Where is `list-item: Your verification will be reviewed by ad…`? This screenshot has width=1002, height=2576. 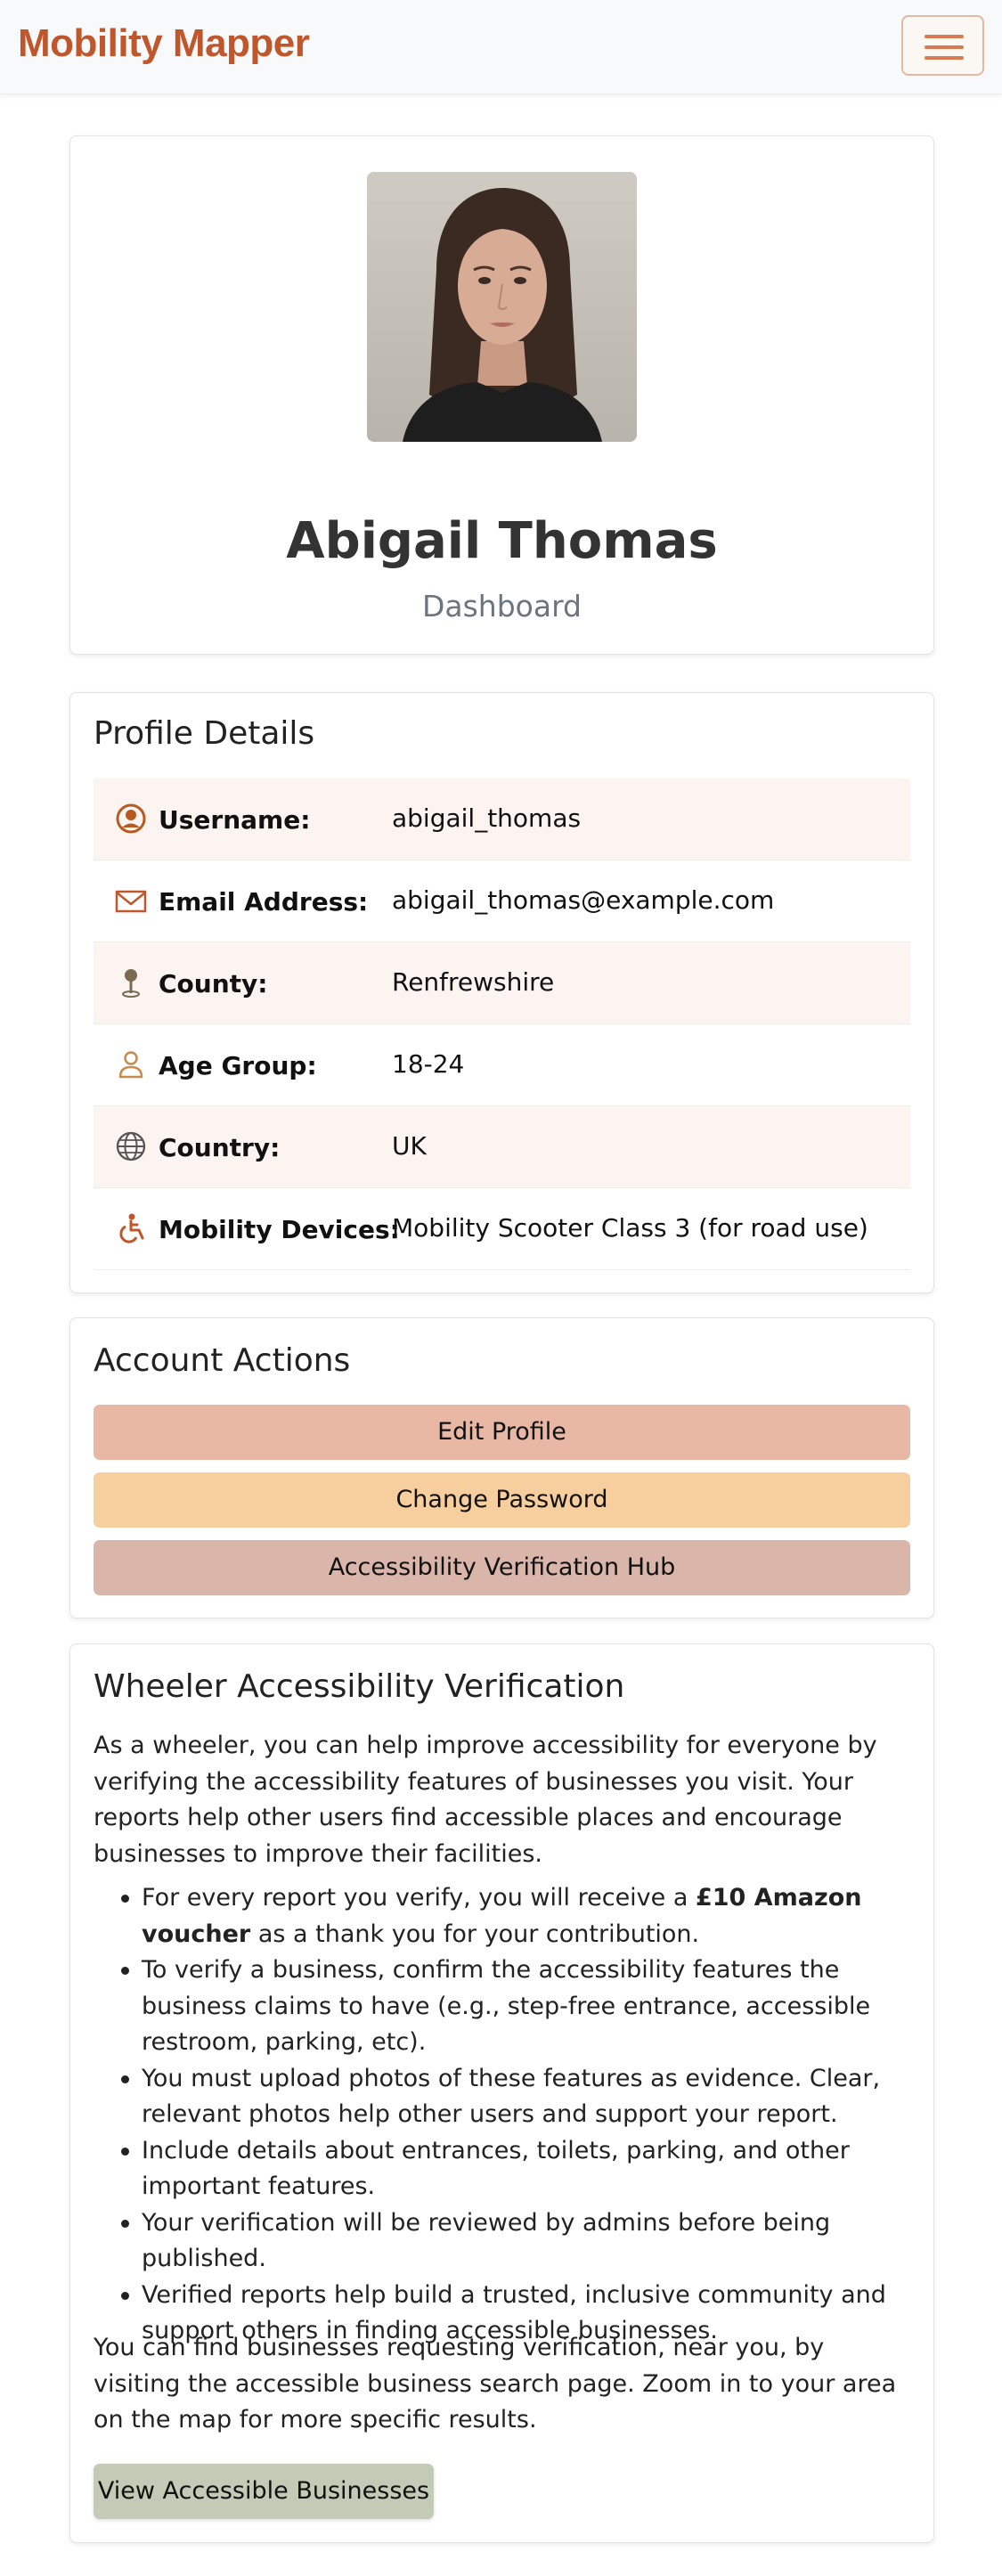
list-item: Your verification will be reviewed by ad… is located at coordinates (505, 2242).